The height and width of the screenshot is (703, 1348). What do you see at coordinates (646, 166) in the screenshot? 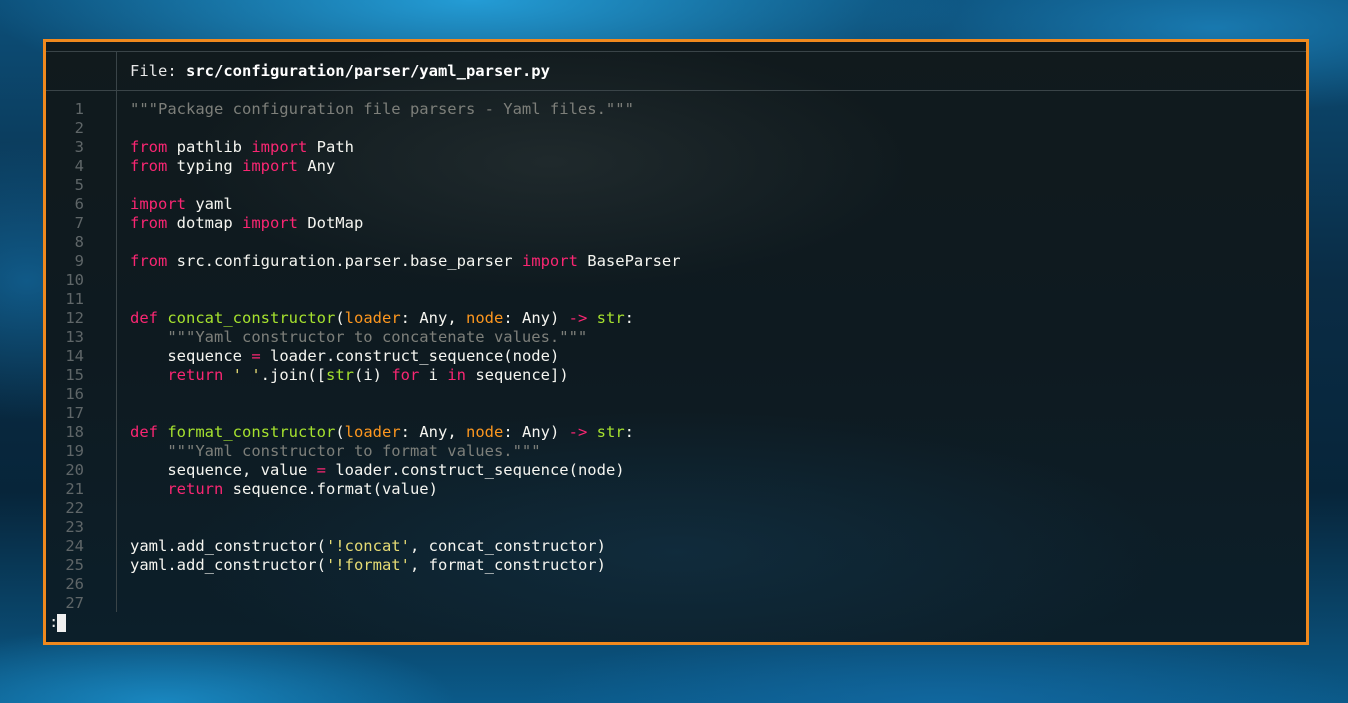
I see `code-line: 4 from typing import Any` at bounding box center [646, 166].